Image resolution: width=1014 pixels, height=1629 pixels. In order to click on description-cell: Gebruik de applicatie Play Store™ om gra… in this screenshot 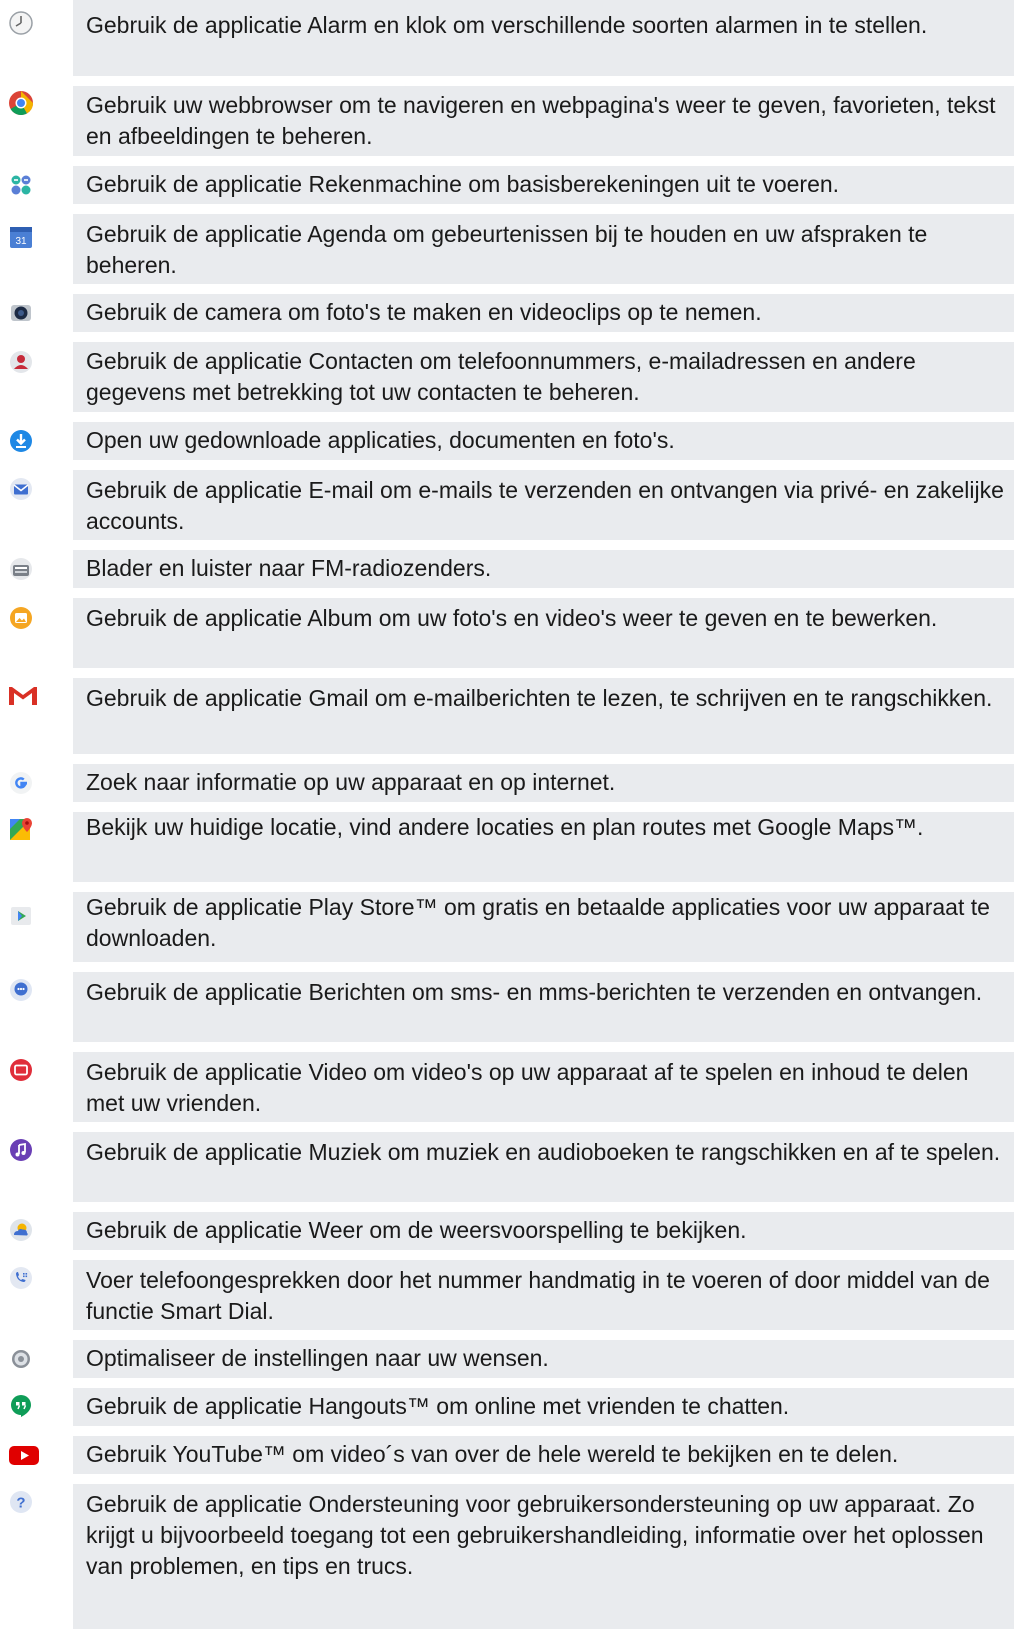, I will do `click(543, 927)`.